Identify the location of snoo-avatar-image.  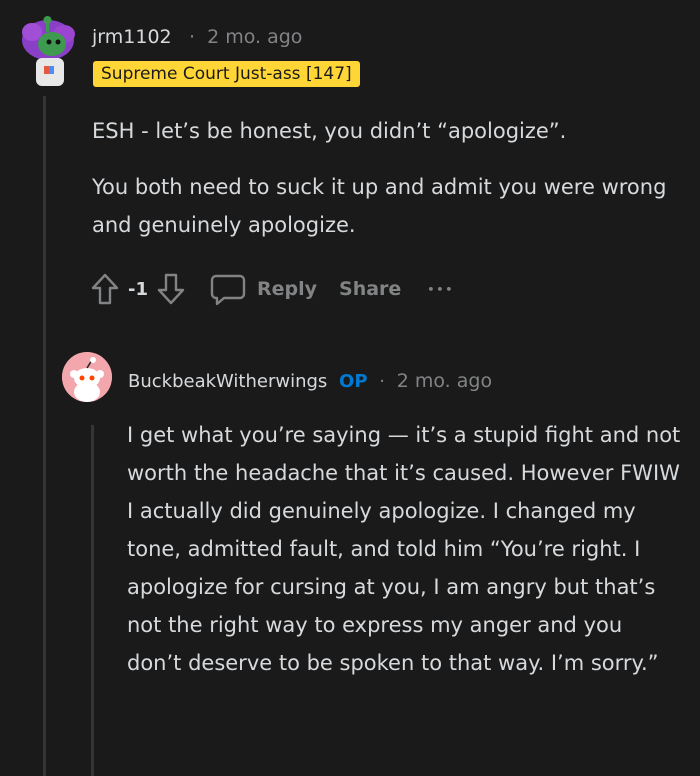
(48, 51).